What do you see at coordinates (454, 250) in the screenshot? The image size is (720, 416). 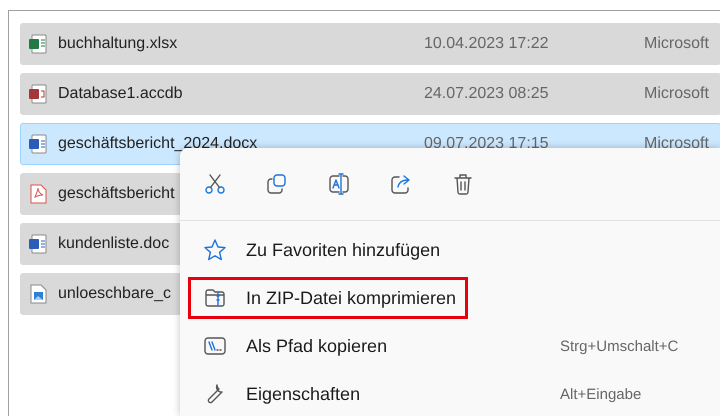 I see `menu-item: Zu Favoriten hinzufügen` at bounding box center [454, 250].